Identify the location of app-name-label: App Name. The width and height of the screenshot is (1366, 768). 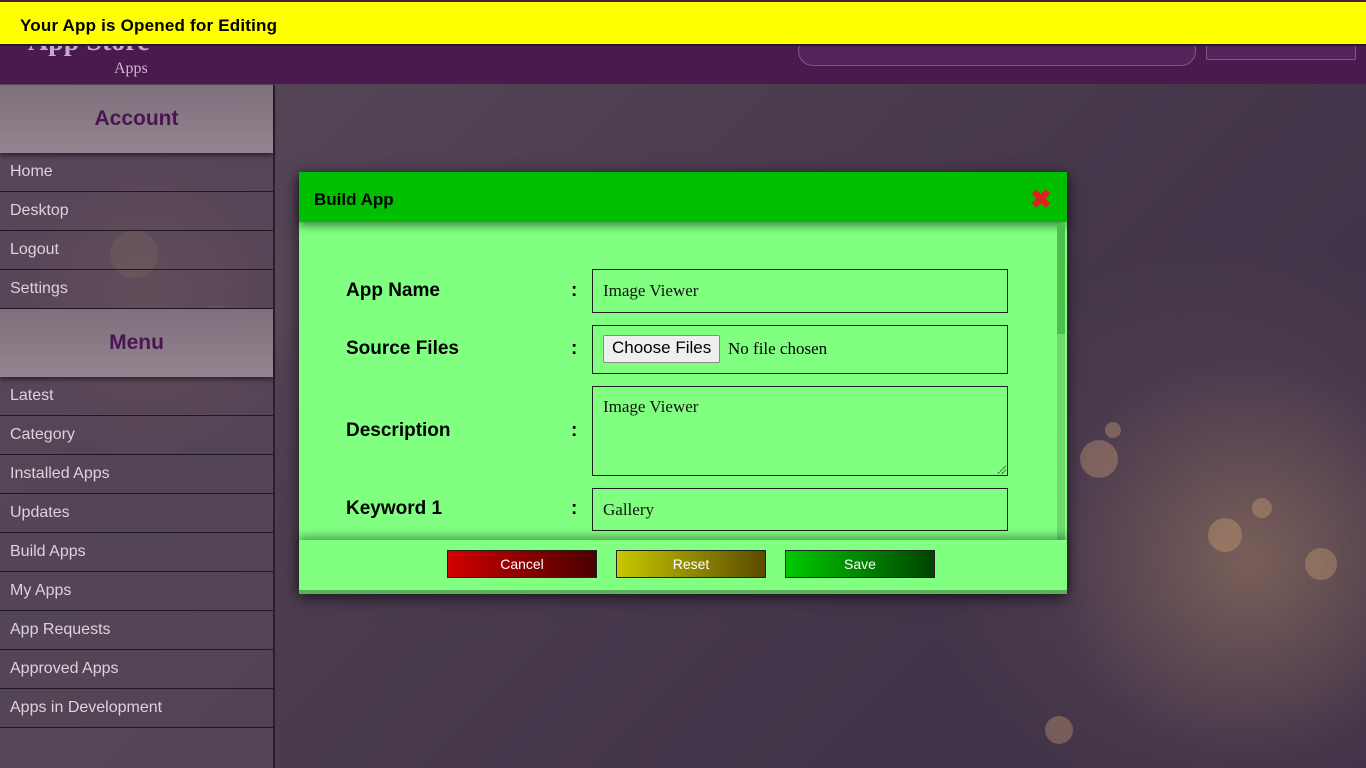
(393, 290).